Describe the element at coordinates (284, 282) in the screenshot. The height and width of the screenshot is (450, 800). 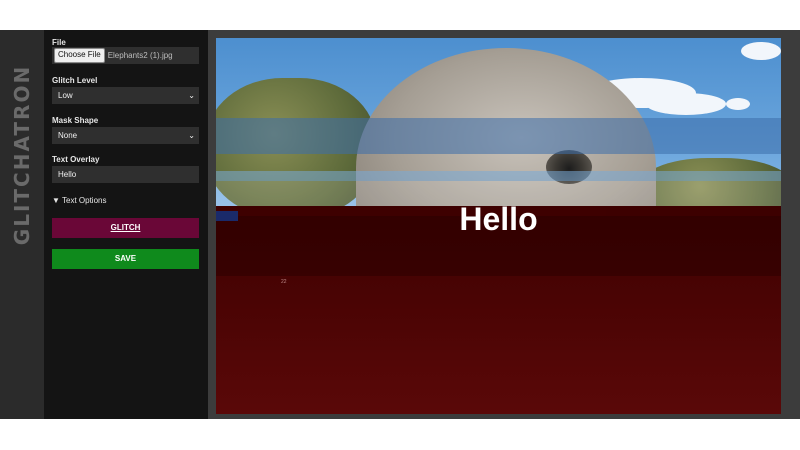
I see `canvas-small-label: 22` at that location.